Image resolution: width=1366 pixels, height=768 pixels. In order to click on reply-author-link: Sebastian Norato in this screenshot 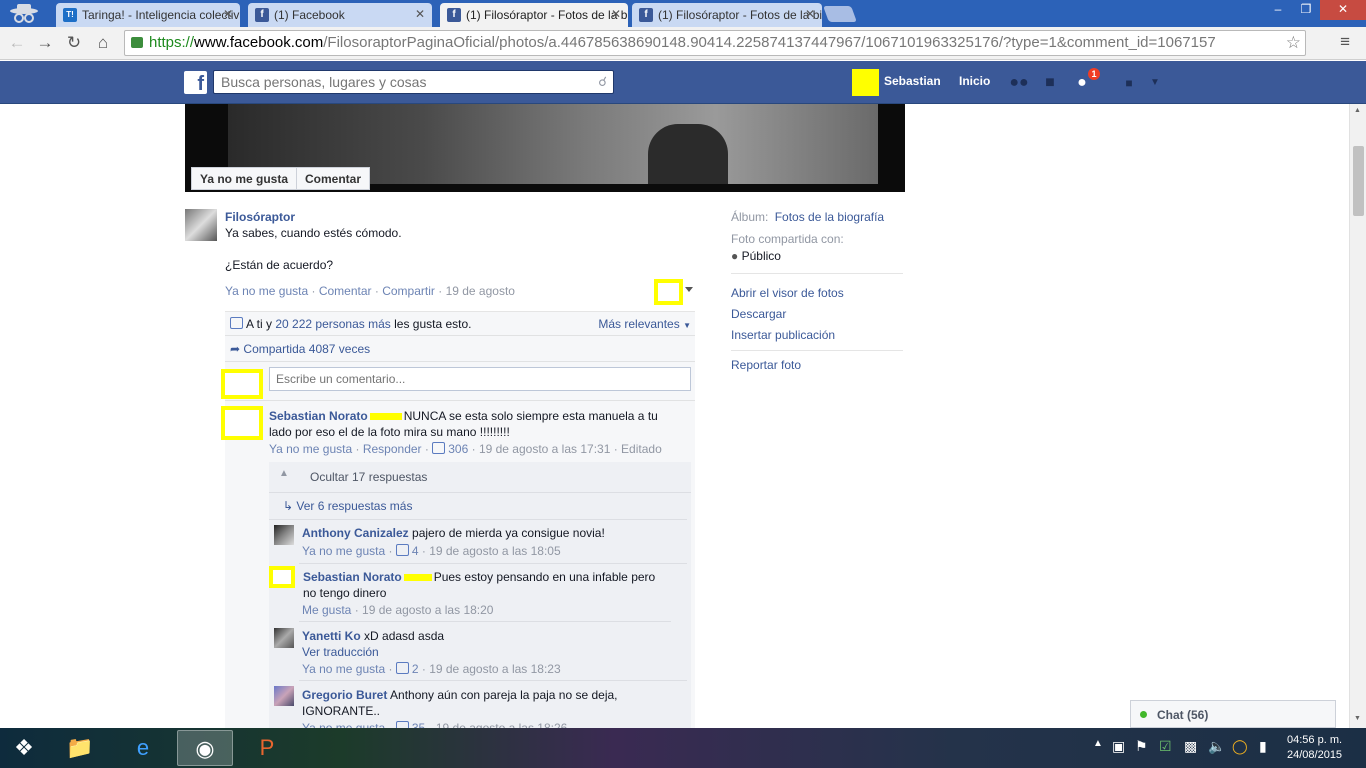, I will do `click(352, 577)`.